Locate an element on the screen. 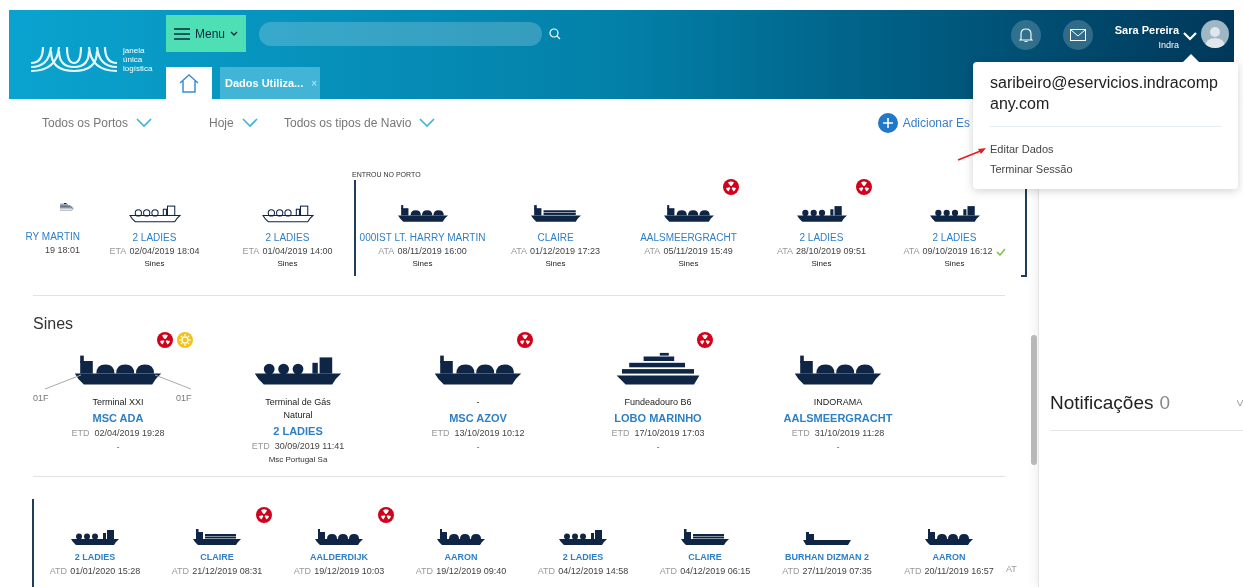 This screenshot has height=587, width=1243. bell-icon is located at coordinates (1025, 35).